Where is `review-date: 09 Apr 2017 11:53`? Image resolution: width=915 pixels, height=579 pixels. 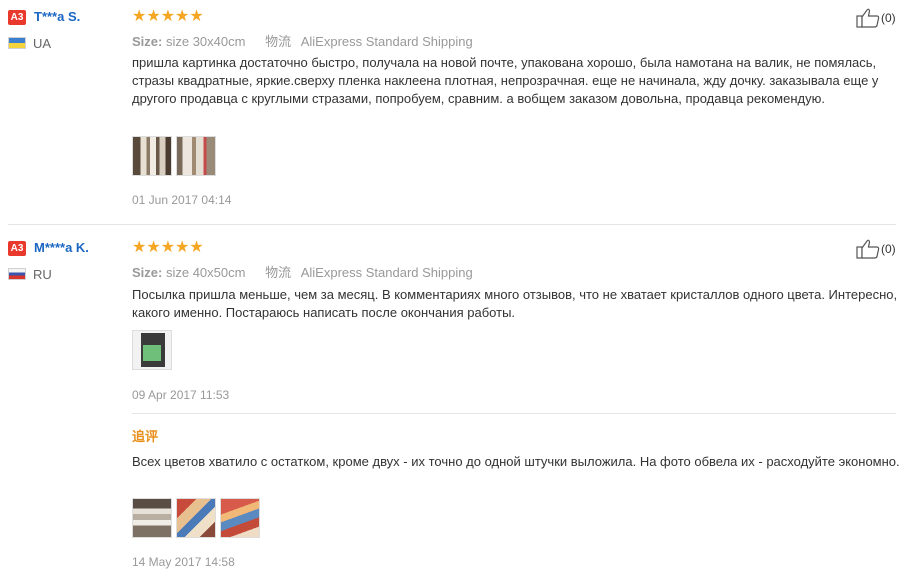
review-date: 09 Apr 2017 11:53 is located at coordinates (181, 395).